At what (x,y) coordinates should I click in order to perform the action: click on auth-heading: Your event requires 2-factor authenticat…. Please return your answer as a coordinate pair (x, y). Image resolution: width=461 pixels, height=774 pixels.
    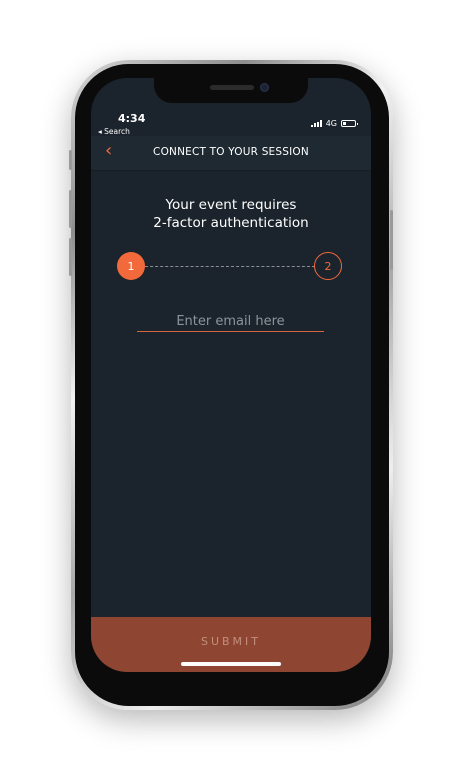
    Looking at the image, I should click on (231, 214).